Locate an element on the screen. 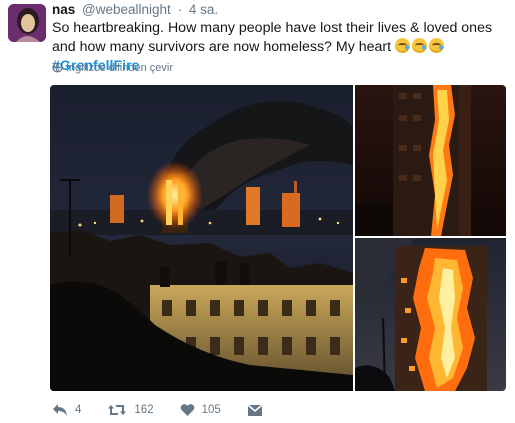 This screenshot has height=423, width=515. like-button: 105 is located at coordinates (200, 410).